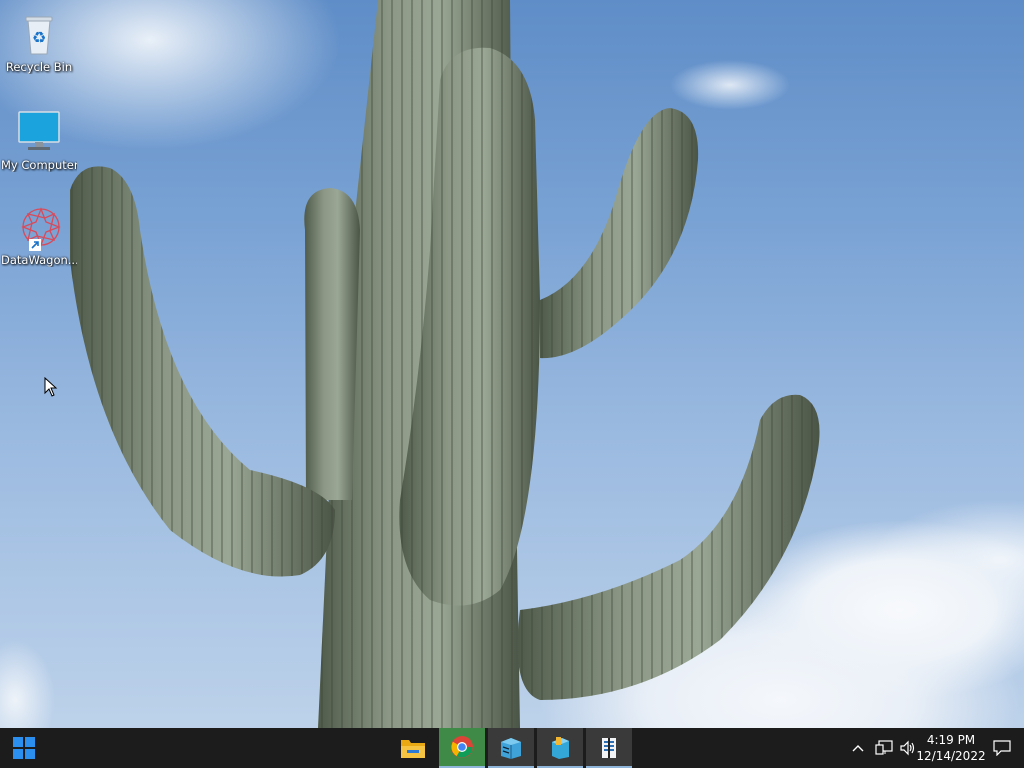 This screenshot has height=768, width=1024. I want to click on storage-icon, so click(609, 748).